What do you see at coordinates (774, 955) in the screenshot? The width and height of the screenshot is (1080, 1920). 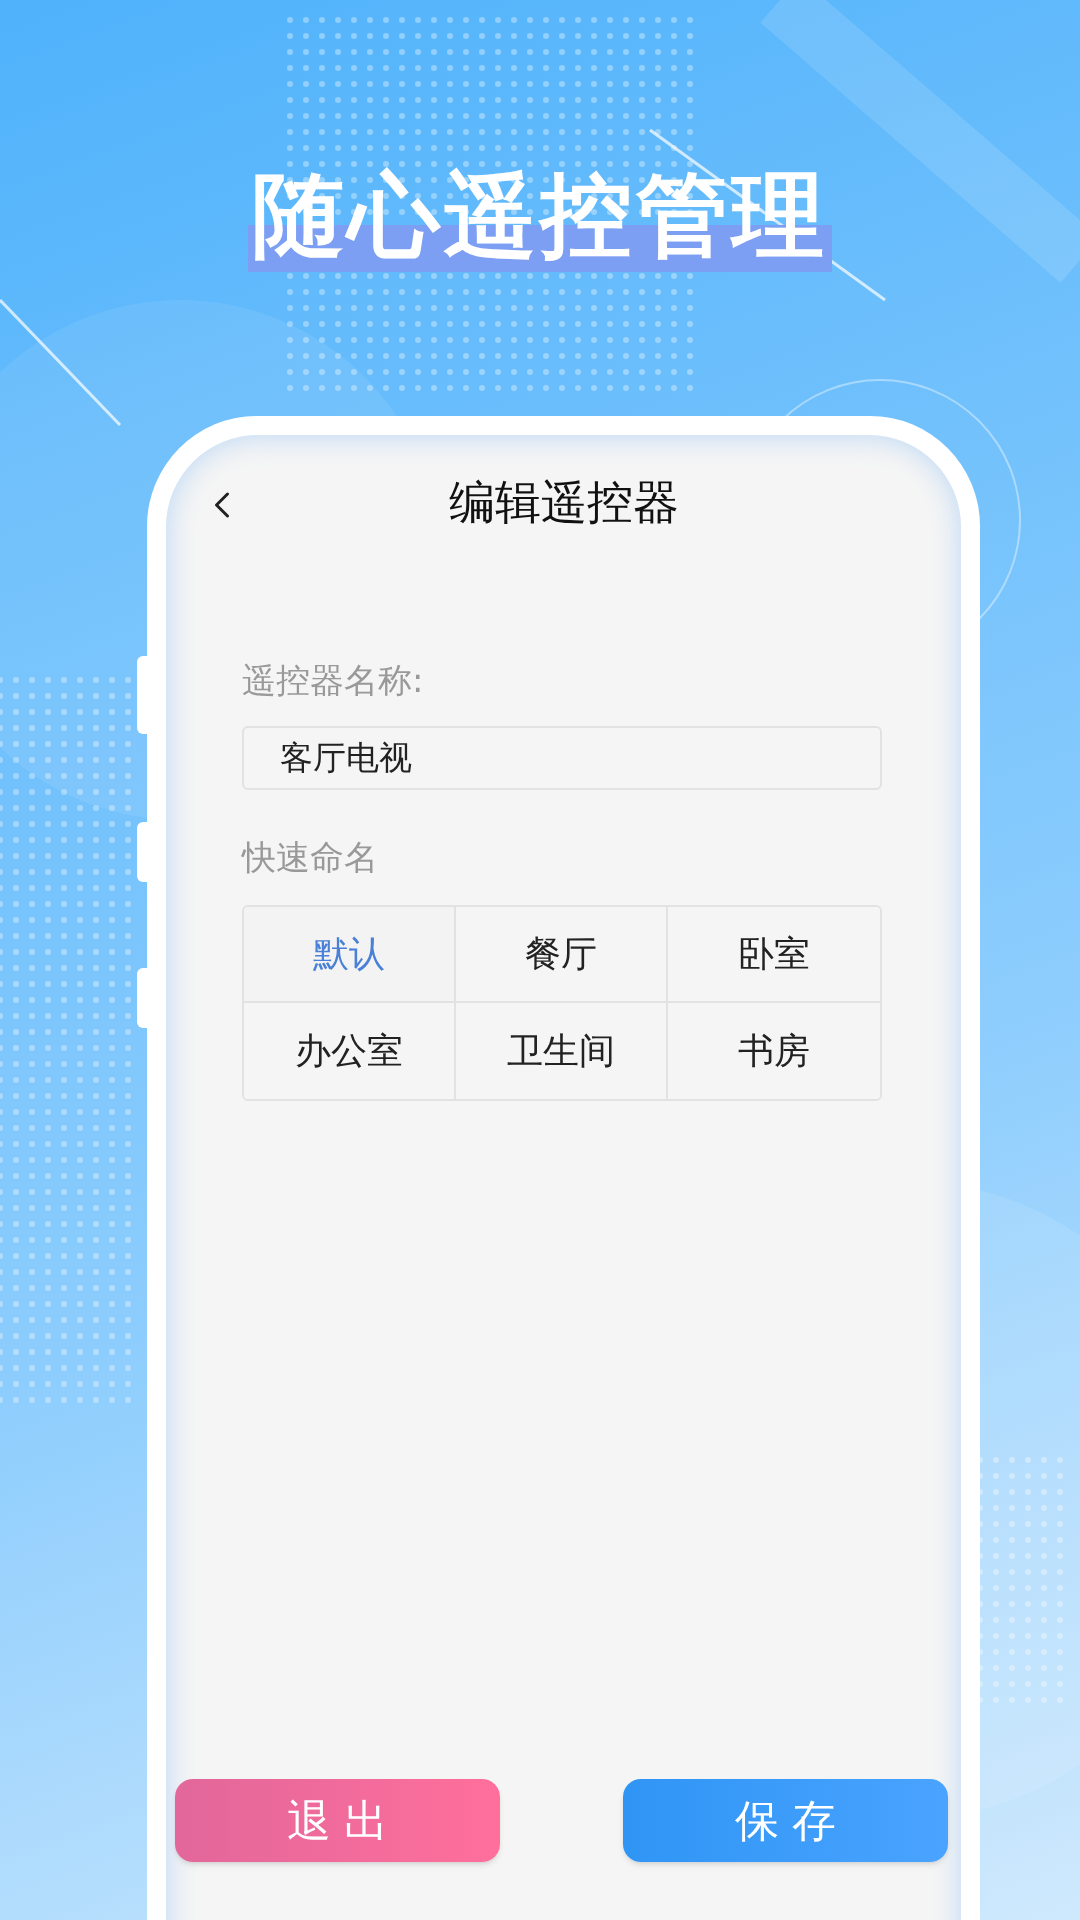 I see `quick-name-option: 卧室` at bounding box center [774, 955].